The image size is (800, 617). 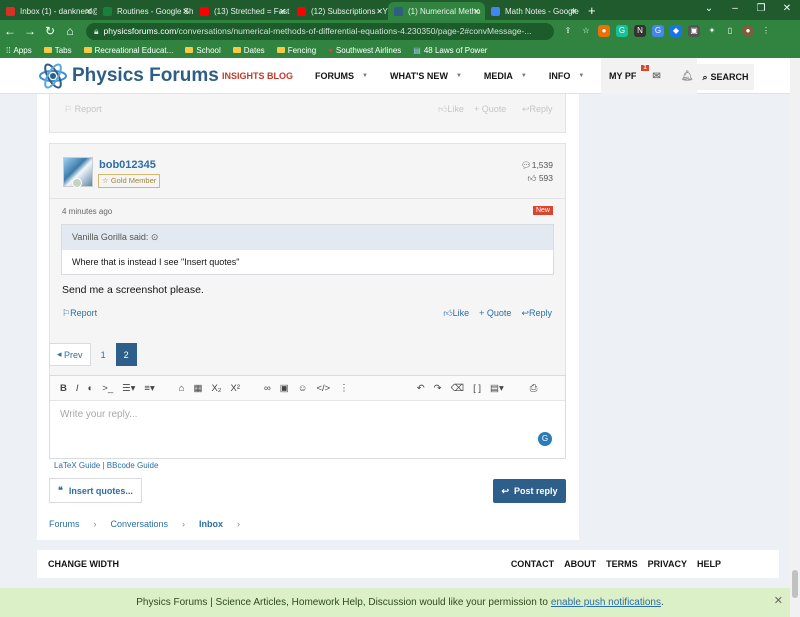 What do you see at coordinates (426, 76) in the screenshot?
I see `nav-whats-new: WHAT'S NEW ▼` at bounding box center [426, 76].